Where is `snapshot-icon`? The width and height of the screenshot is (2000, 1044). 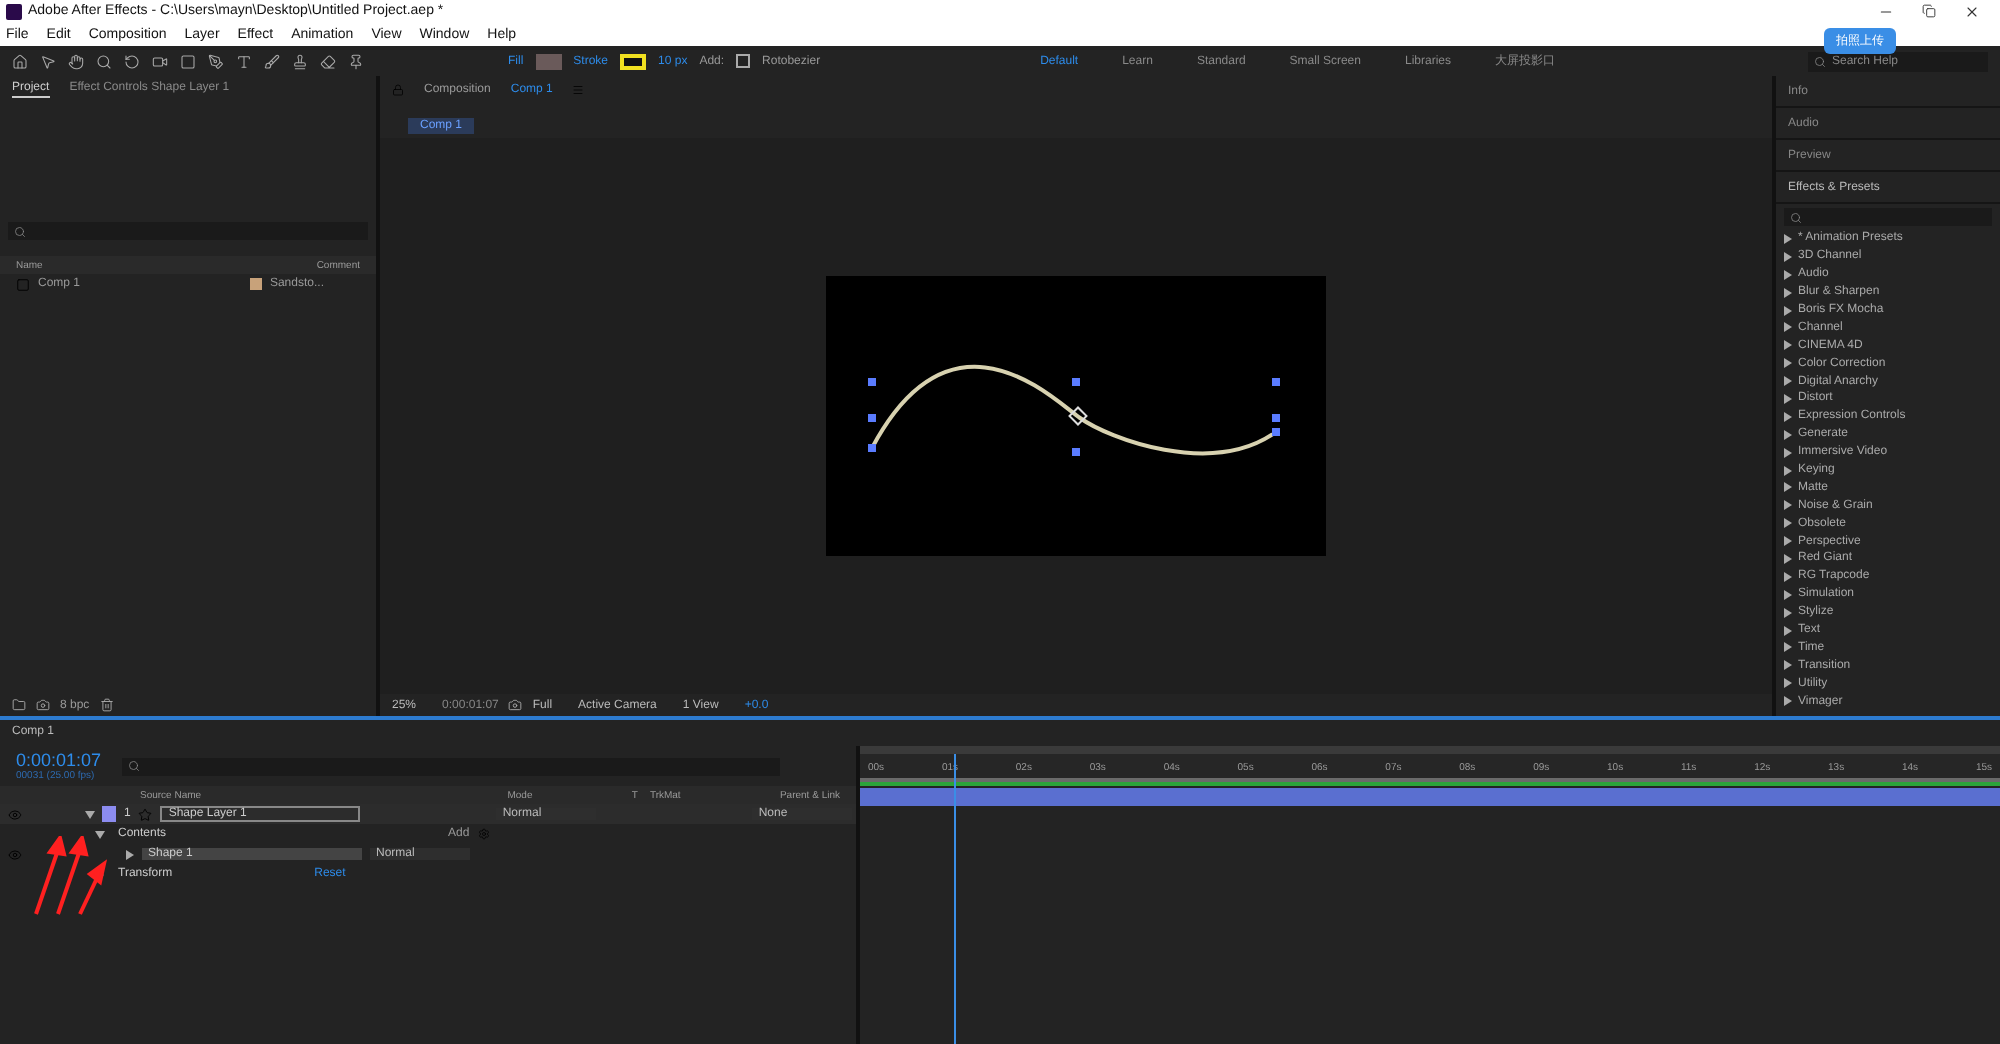
snapshot-icon is located at coordinates (515, 705).